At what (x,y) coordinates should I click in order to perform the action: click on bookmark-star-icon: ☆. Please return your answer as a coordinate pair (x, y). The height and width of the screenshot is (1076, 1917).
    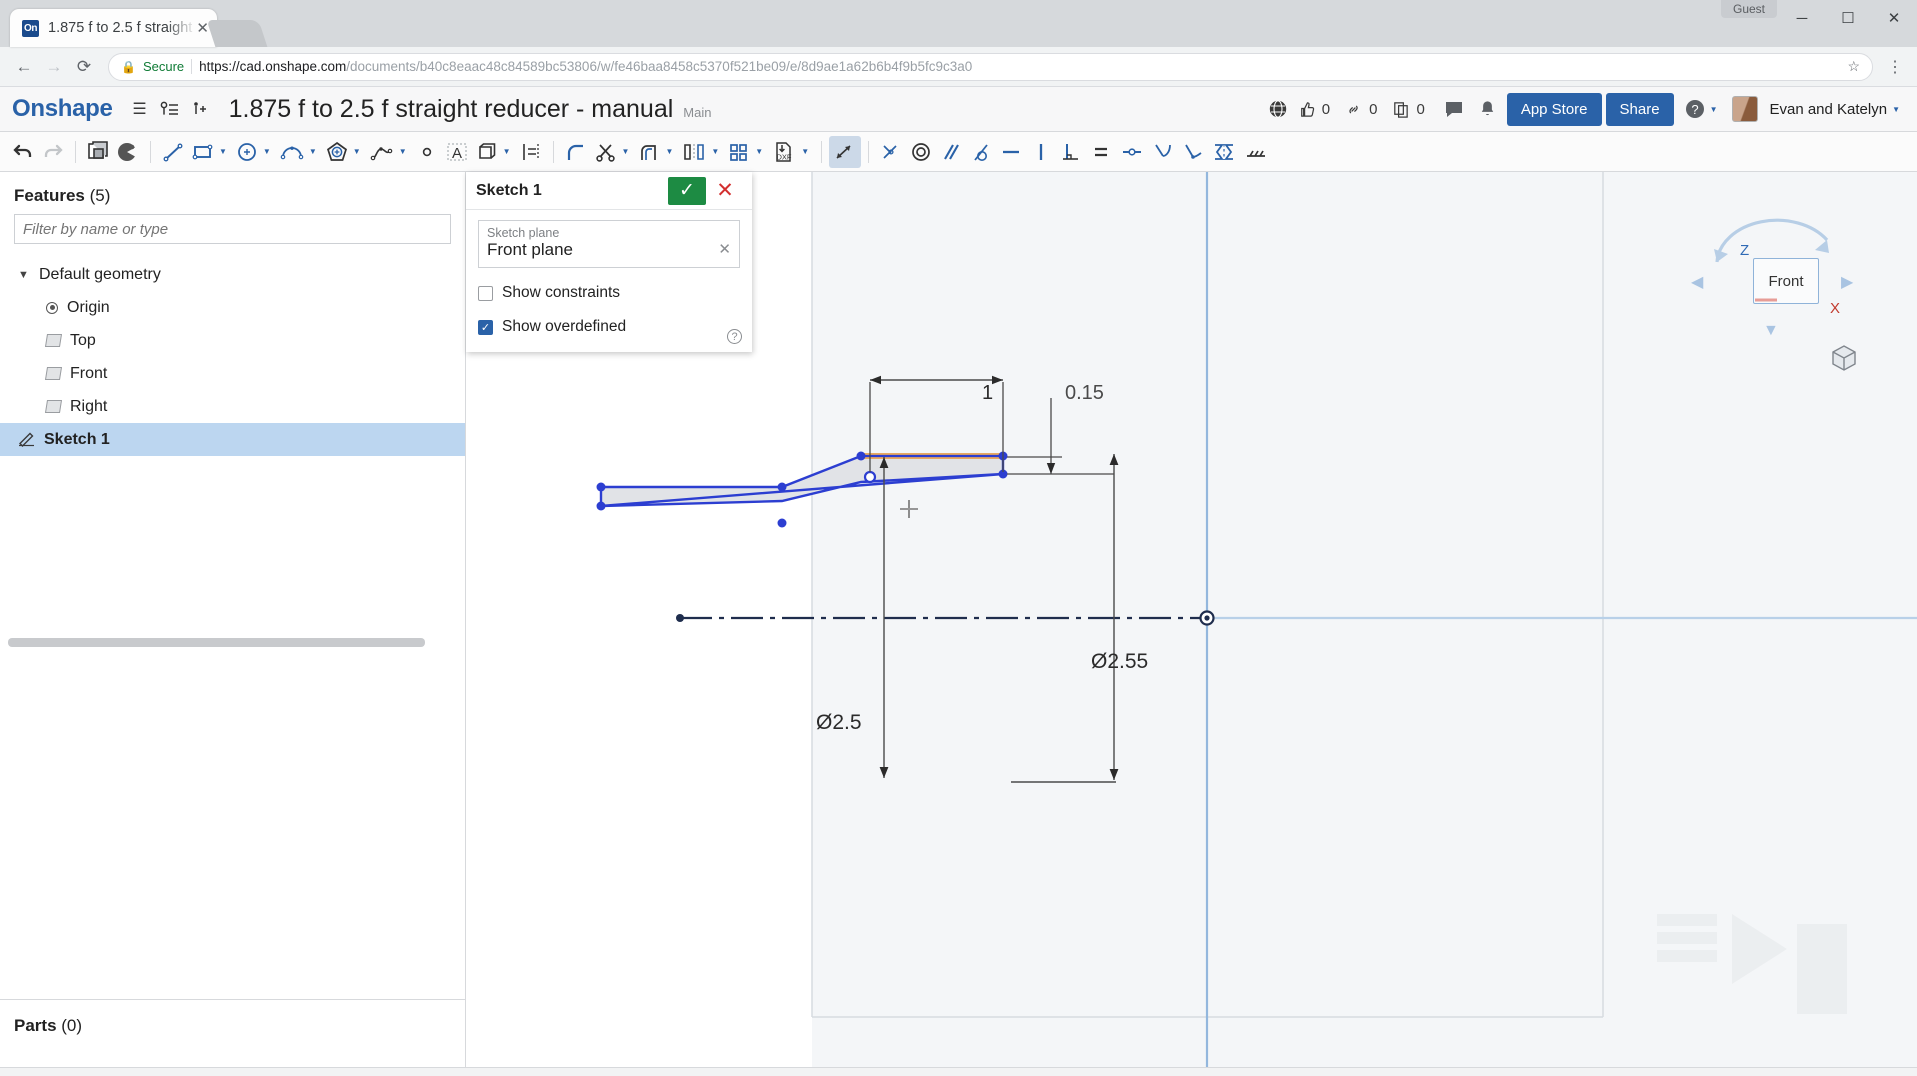
    Looking at the image, I should click on (1853, 66).